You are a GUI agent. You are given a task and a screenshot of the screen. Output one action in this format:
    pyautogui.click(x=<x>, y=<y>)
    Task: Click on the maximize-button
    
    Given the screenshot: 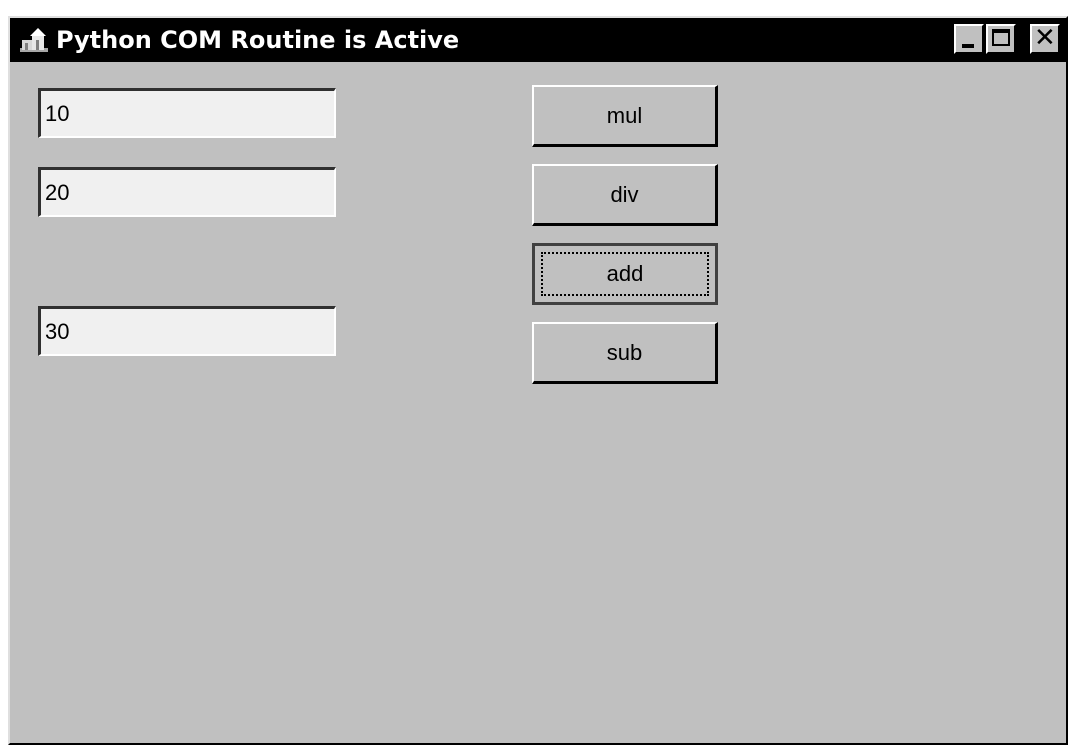 What is the action you would take?
    pyautogui.click(x=1001, y=39)
    